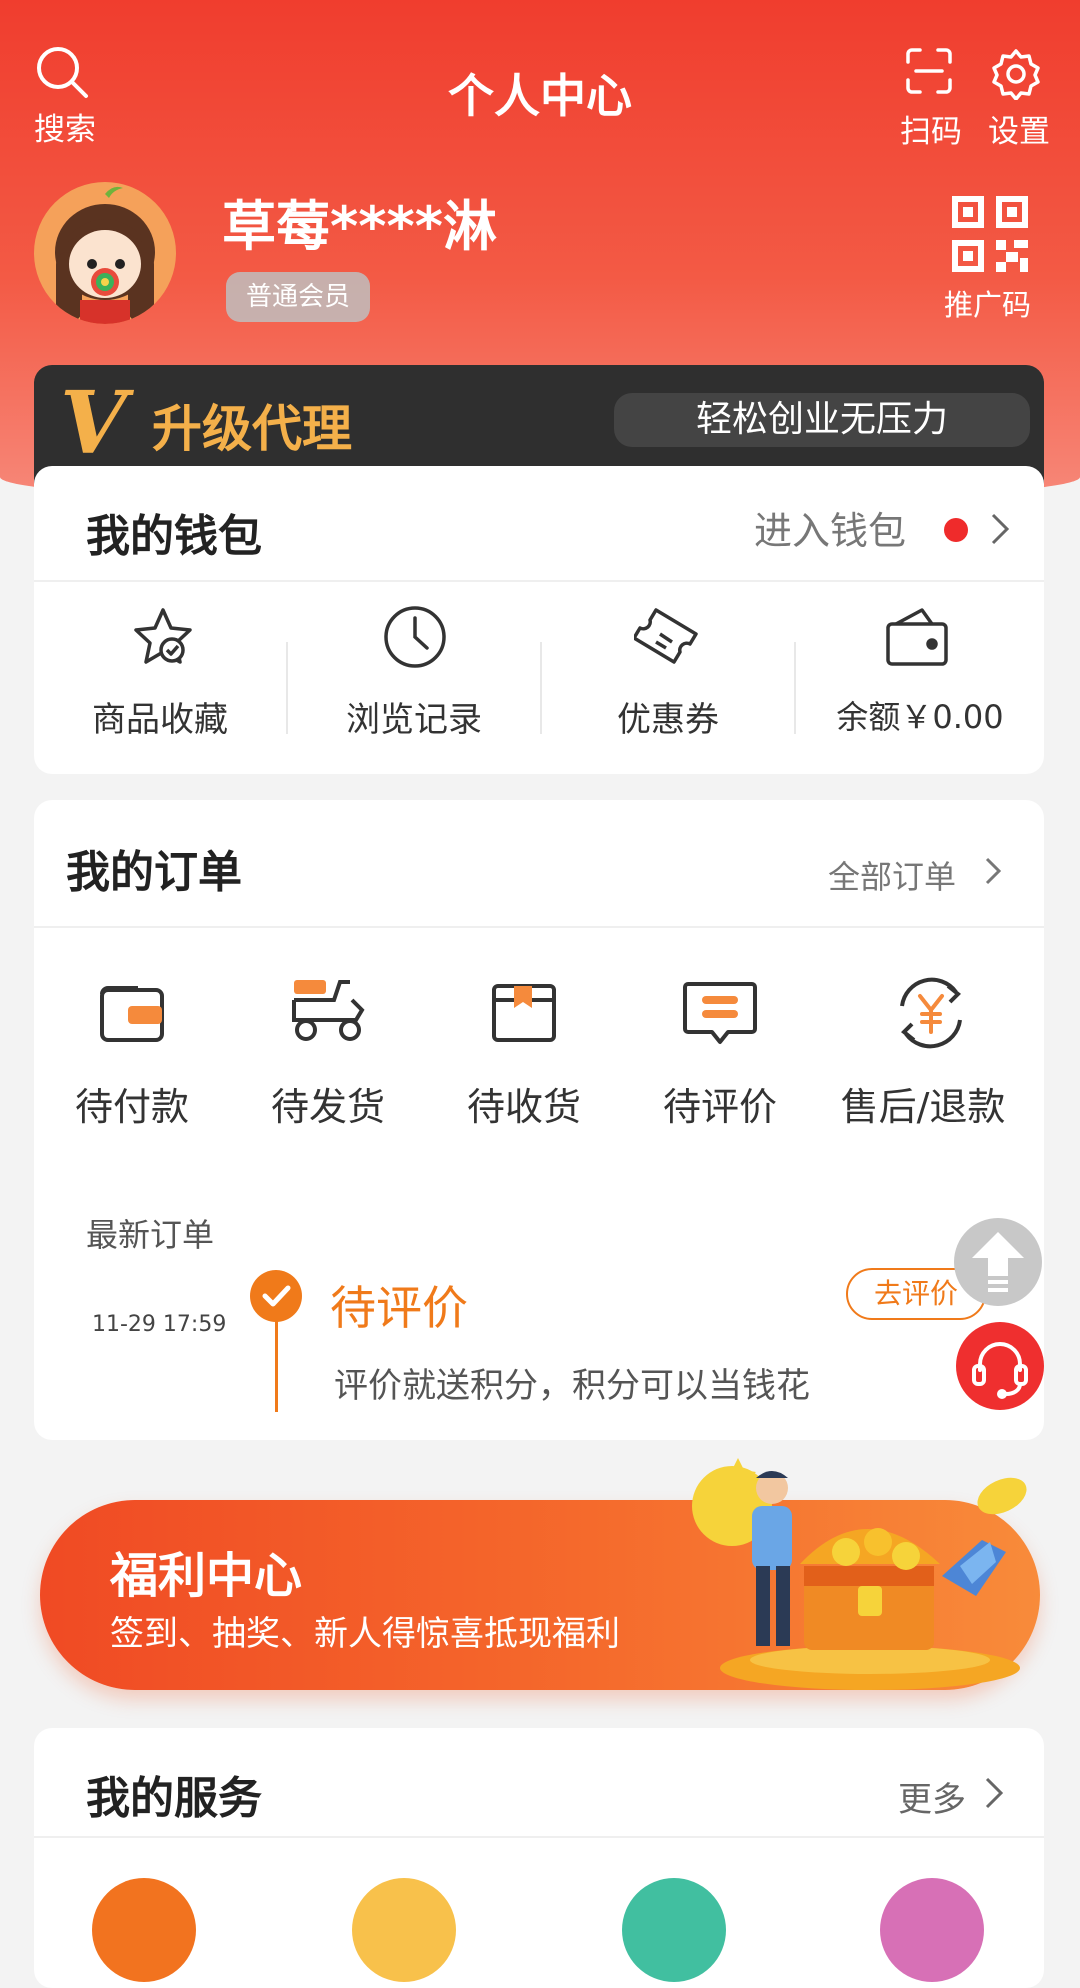  What do you see at coordinates (1000, 1370) in the screenshot?
I see `headset-icon` at bounding box center [1000, 1370].